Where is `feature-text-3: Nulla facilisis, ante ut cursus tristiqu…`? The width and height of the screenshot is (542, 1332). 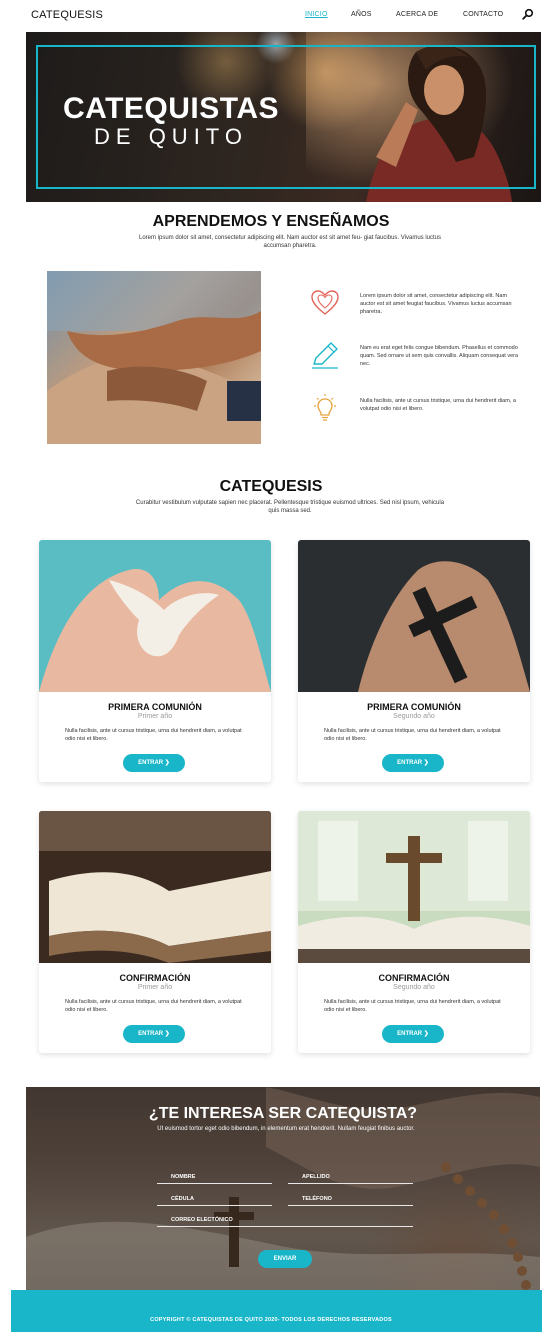
feature-text-3: Nulla facilisis, ante ut cursus tristiqu… is located at coordinates (438, 405).